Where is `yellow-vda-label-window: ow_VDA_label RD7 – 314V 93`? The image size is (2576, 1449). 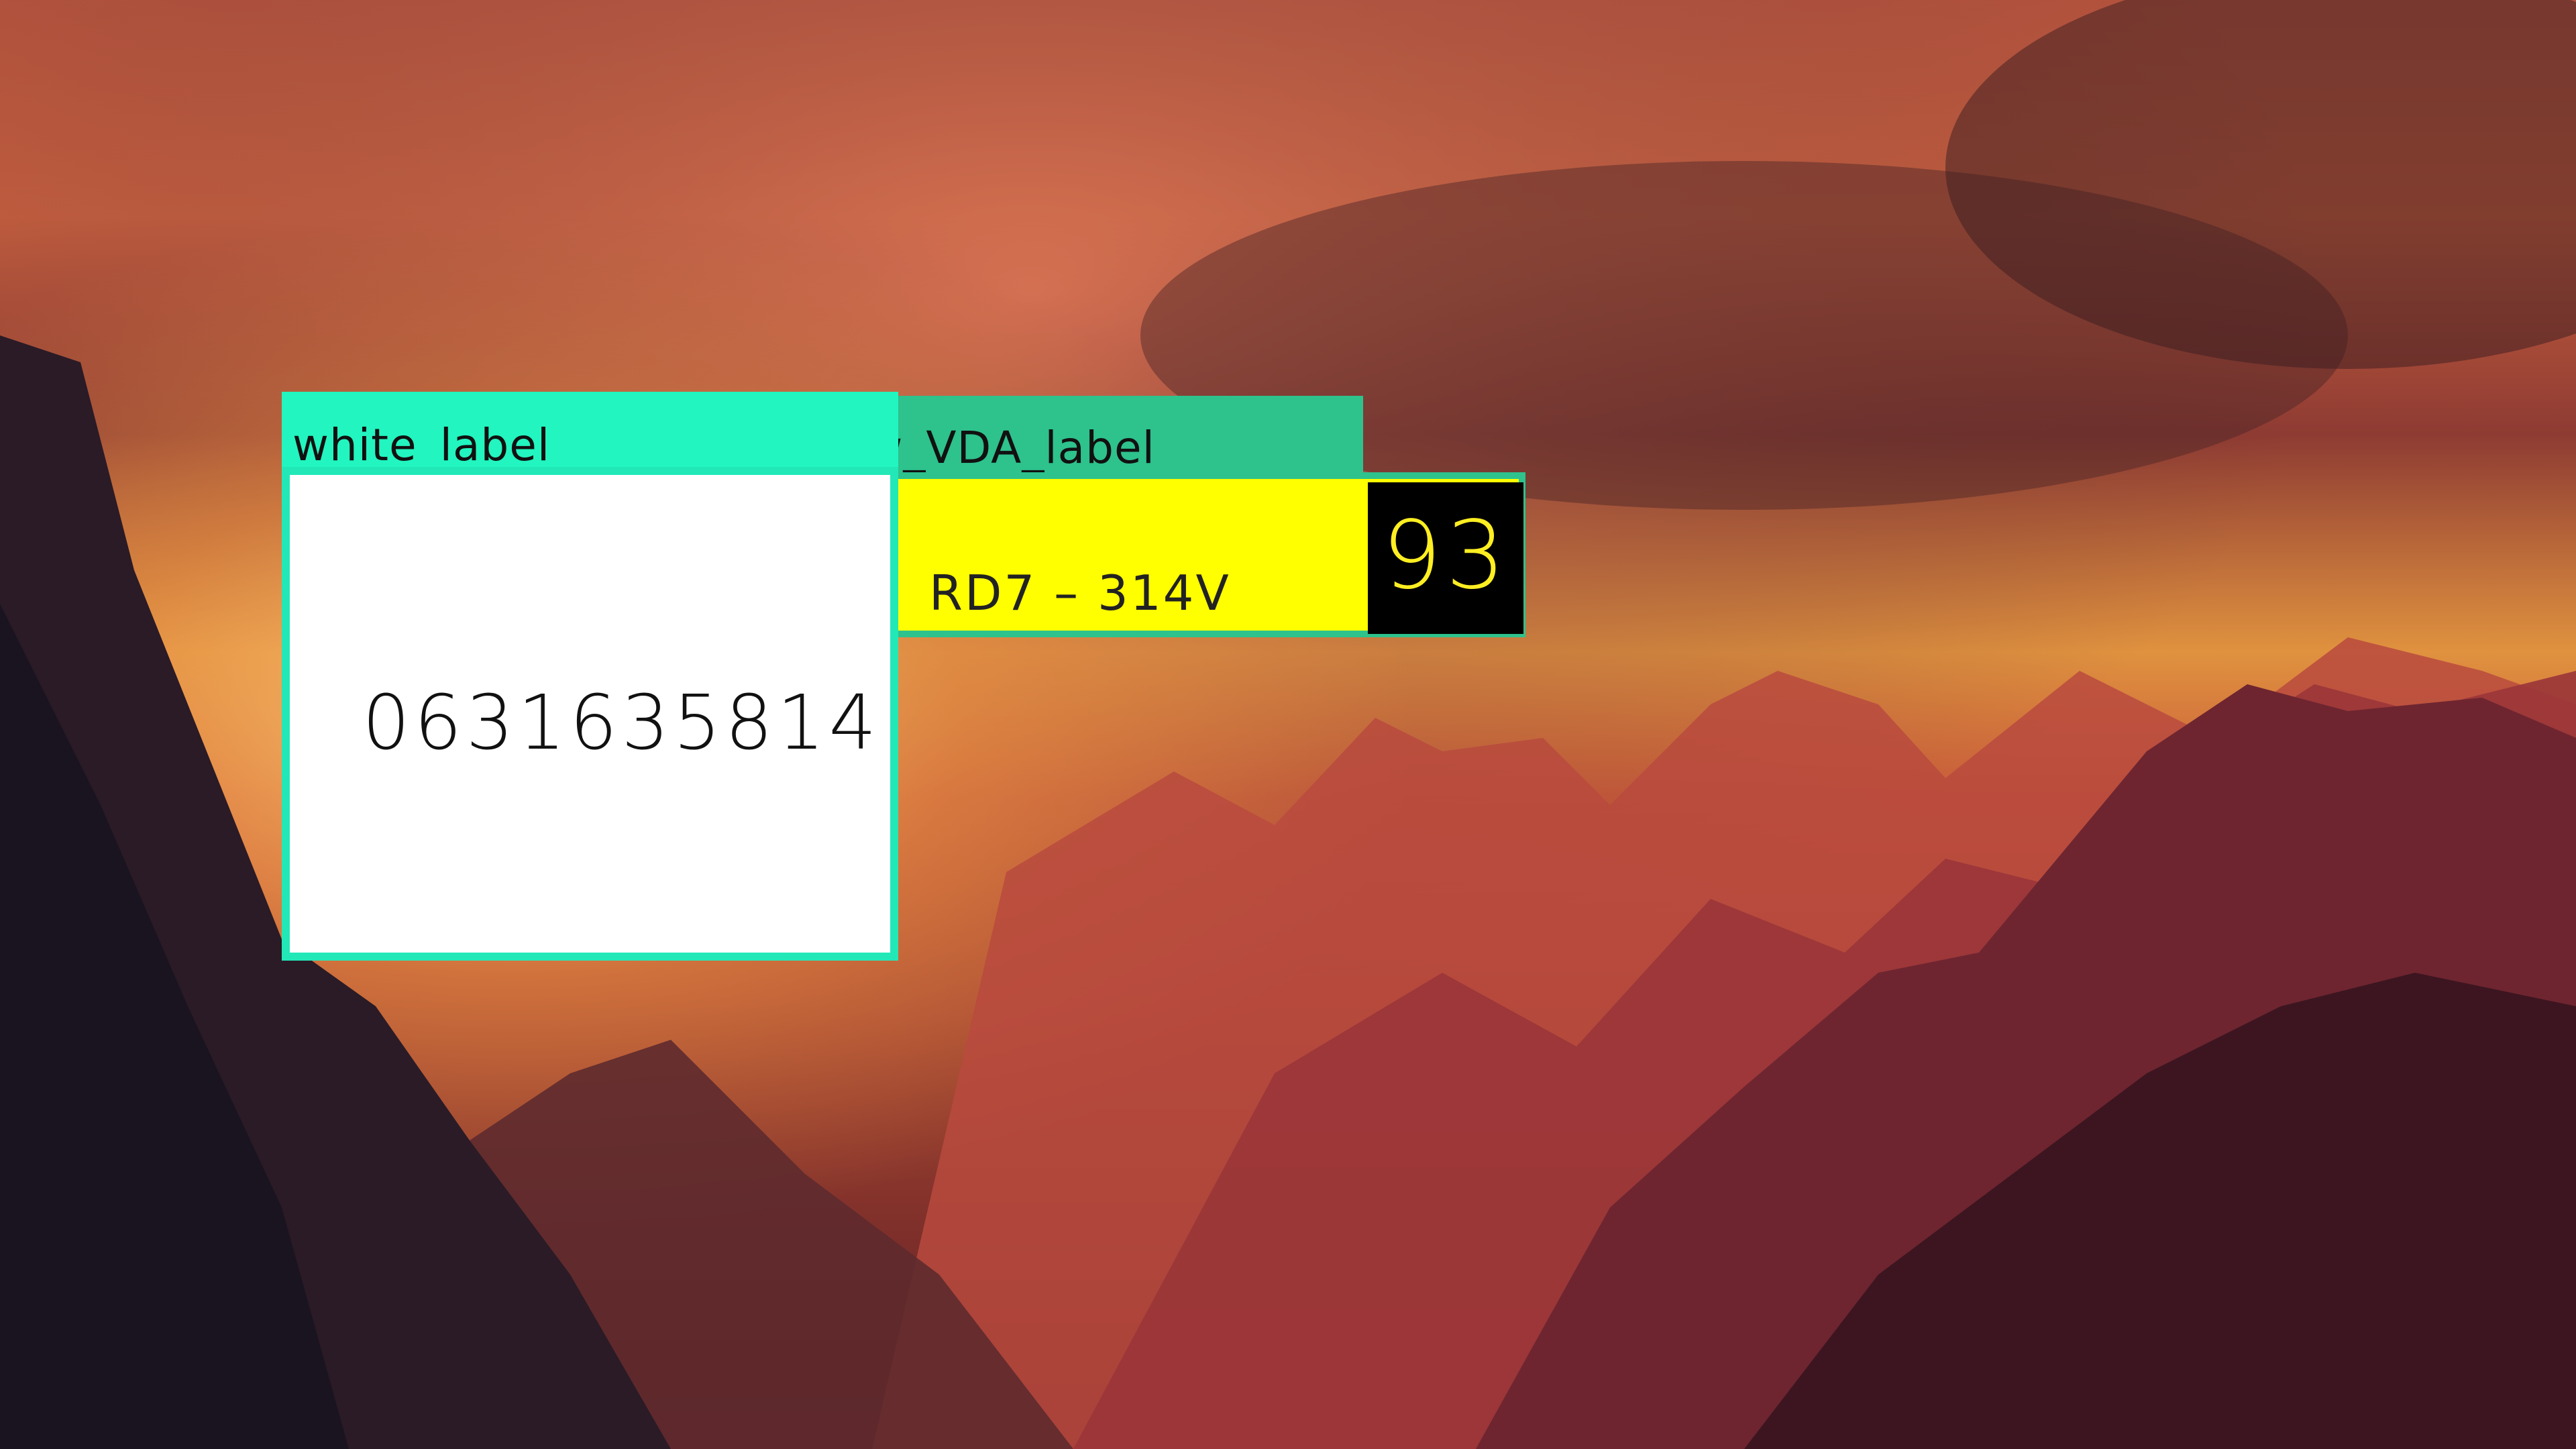
yellow-vda-label-window: ow_VDA_label RD7 – 314V 93 is located at coordinates (1175, 519).